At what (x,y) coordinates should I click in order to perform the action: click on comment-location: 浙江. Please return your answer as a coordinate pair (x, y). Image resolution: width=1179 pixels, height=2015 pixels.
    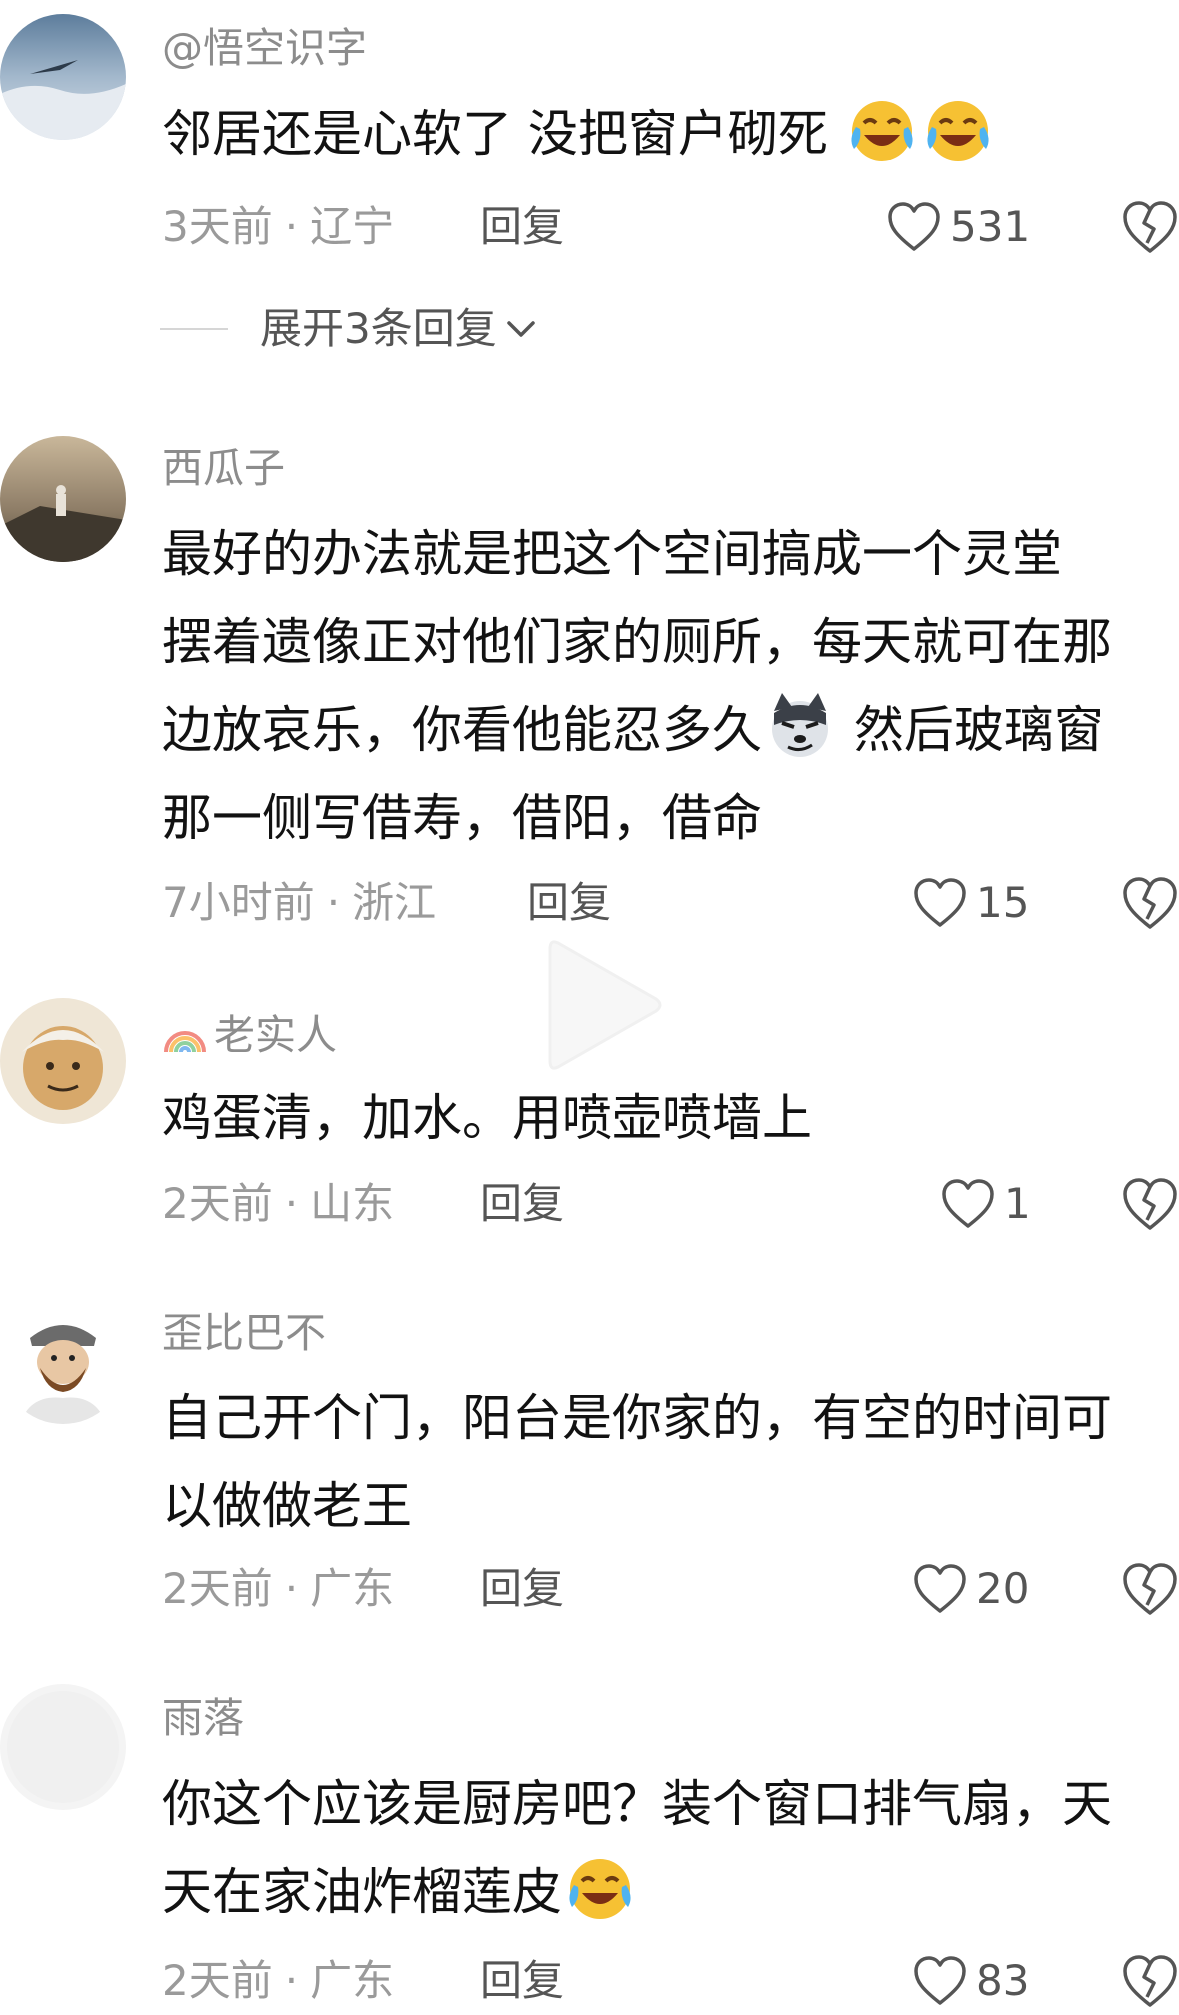
    Looking at the image, I should click on (394, 902).